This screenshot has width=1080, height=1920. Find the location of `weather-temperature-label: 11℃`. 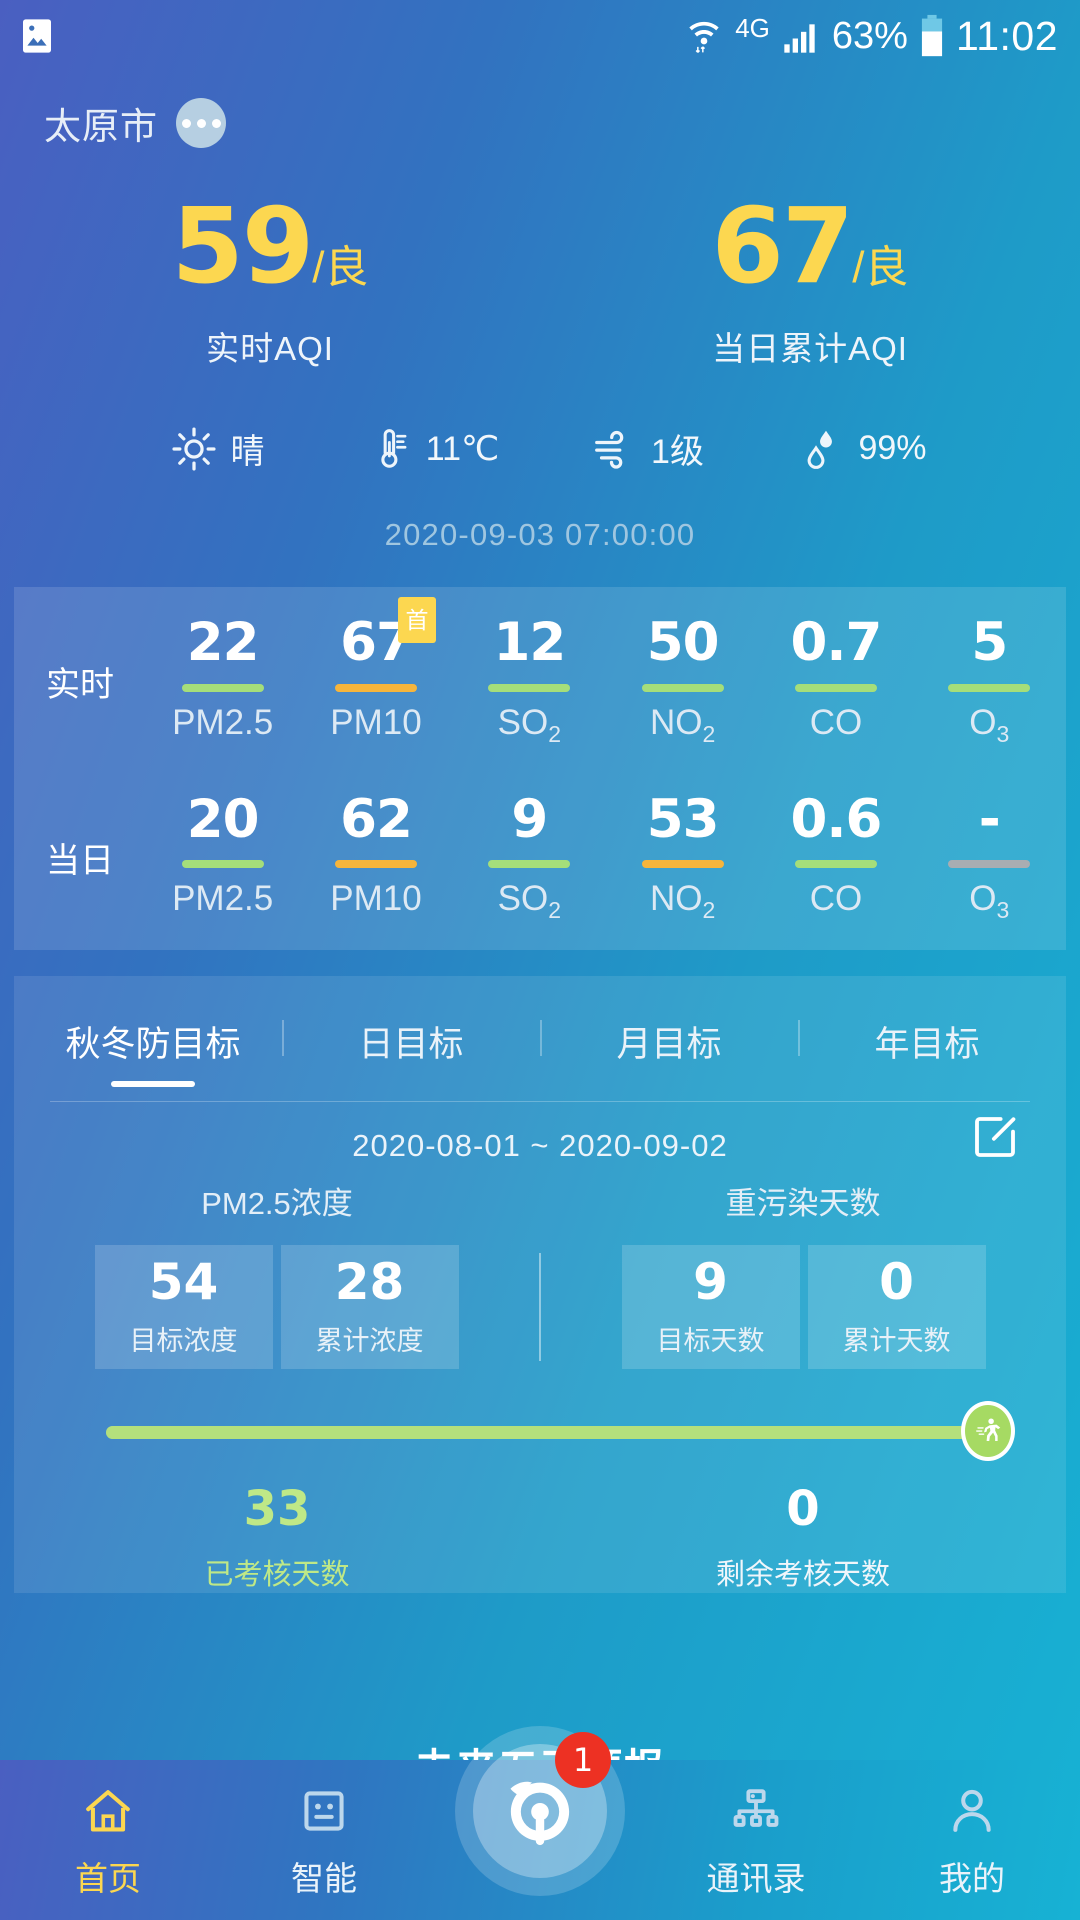

weather-temperature-label: 11℃ is located at coordinates (462, 448).